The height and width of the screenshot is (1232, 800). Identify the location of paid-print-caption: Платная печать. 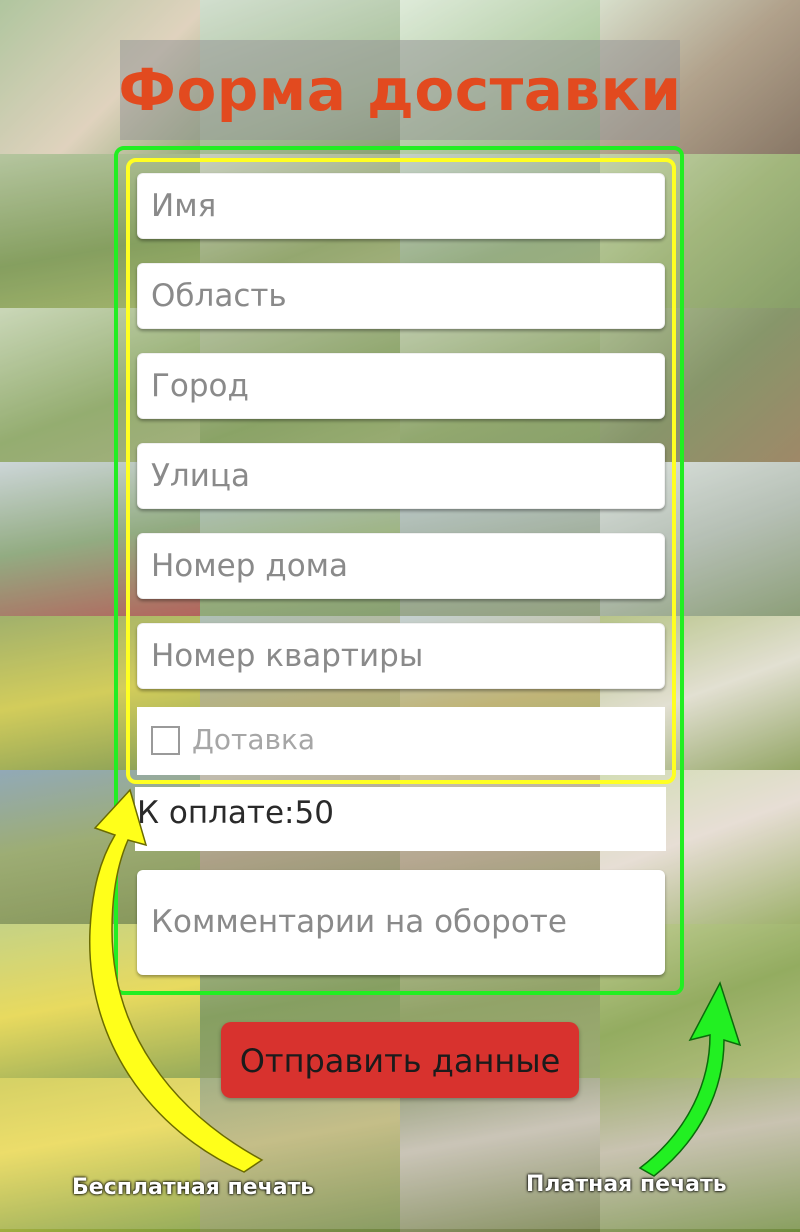
(626, 1184).